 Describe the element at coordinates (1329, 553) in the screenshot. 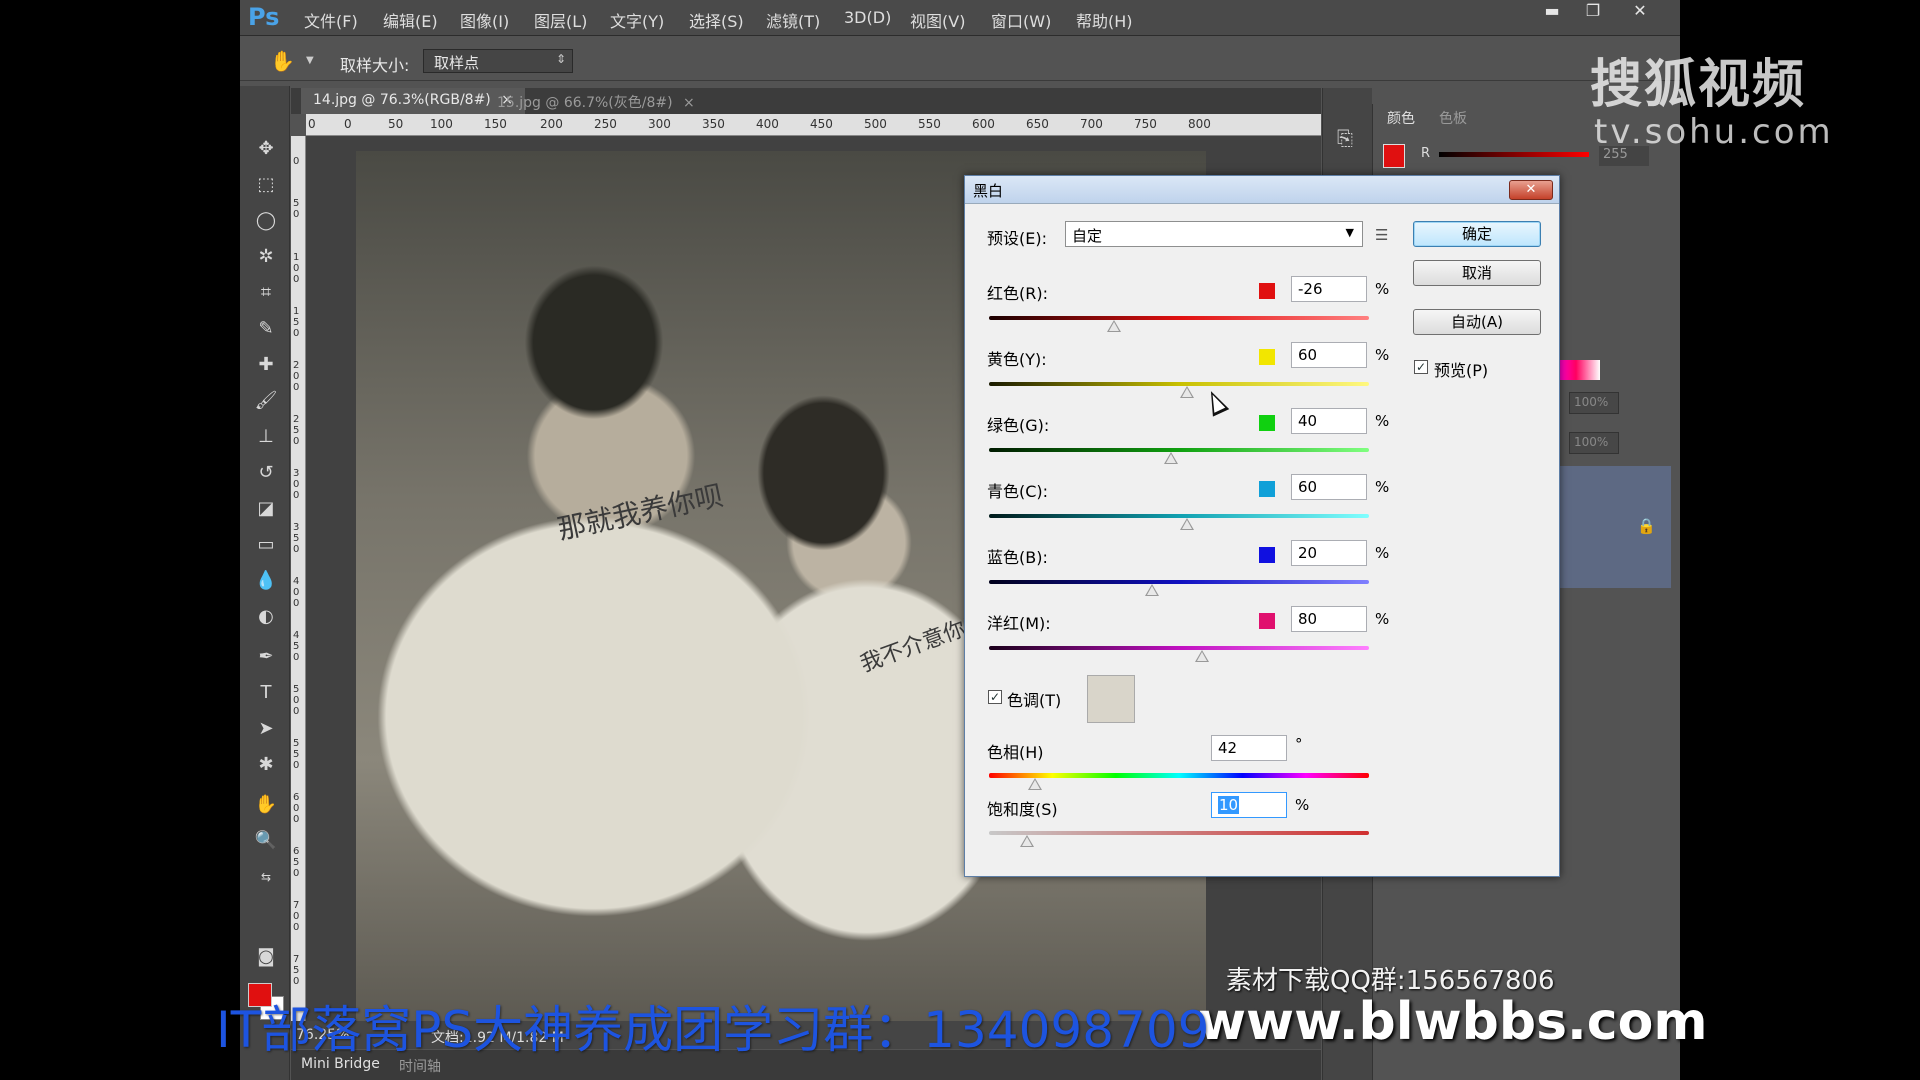

I see `blue-value-input: 20` at that location.